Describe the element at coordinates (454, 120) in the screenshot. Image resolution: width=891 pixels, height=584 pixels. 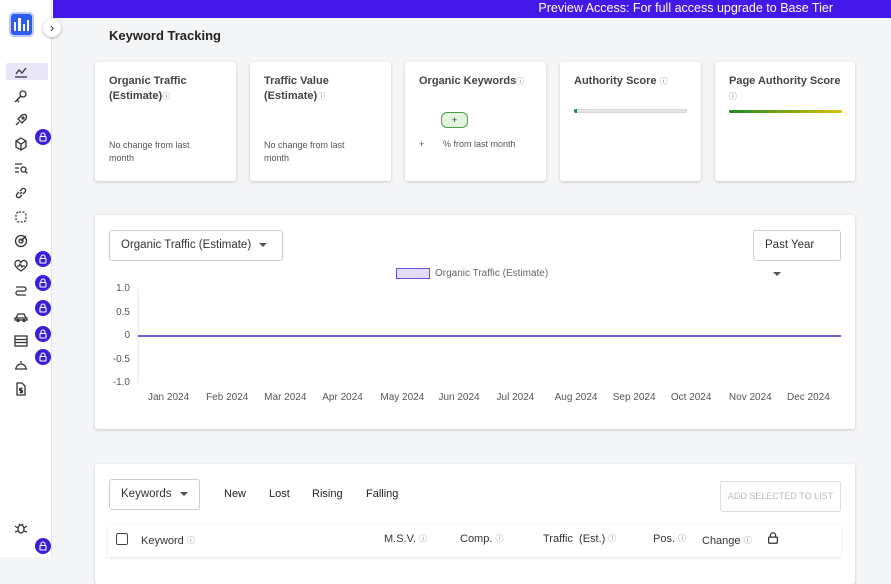
I see `keyword-change-badge: +` at that location.